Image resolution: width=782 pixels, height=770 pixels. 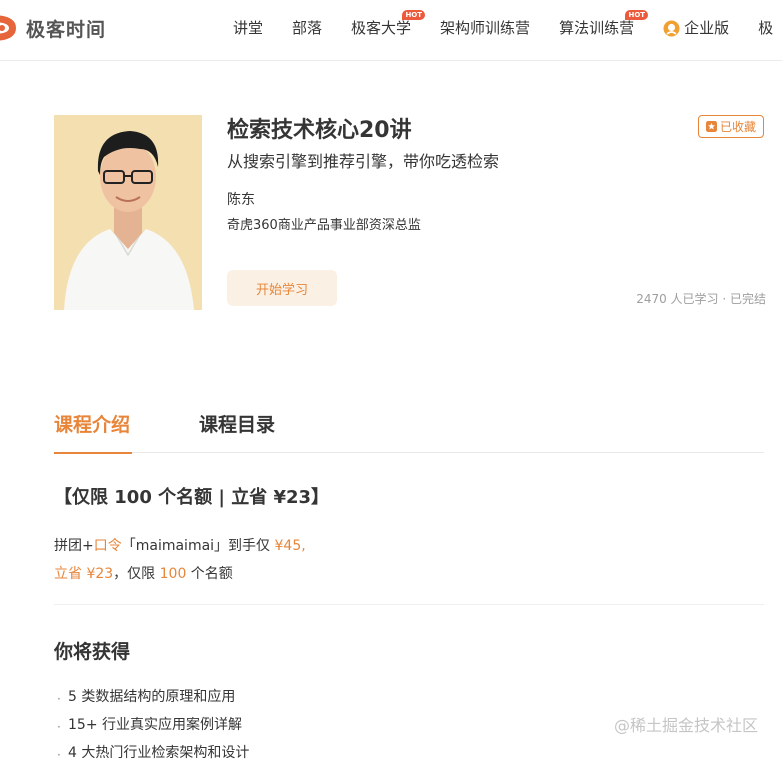 I want to click on nav-item-label: 算法训练营, so click(x=597, y=28).